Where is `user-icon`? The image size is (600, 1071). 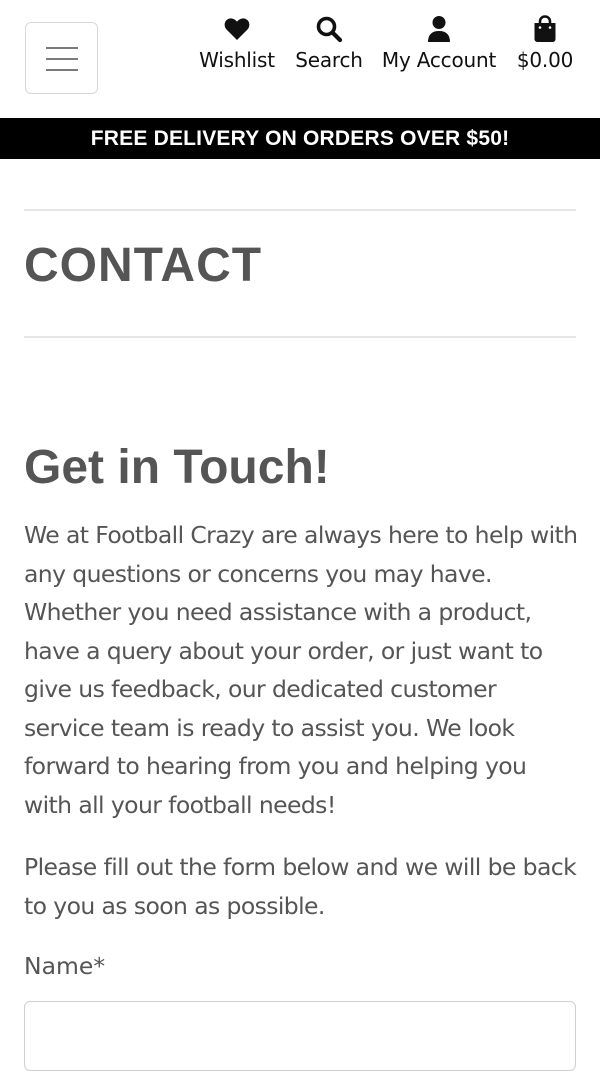
user-icon is located at coordinates (439, 29).